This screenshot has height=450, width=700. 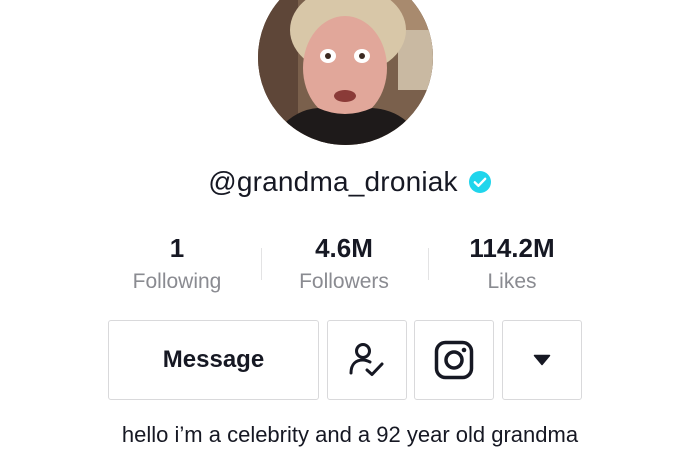 I want to click on instagram-icon, so click(x=454, y=360).